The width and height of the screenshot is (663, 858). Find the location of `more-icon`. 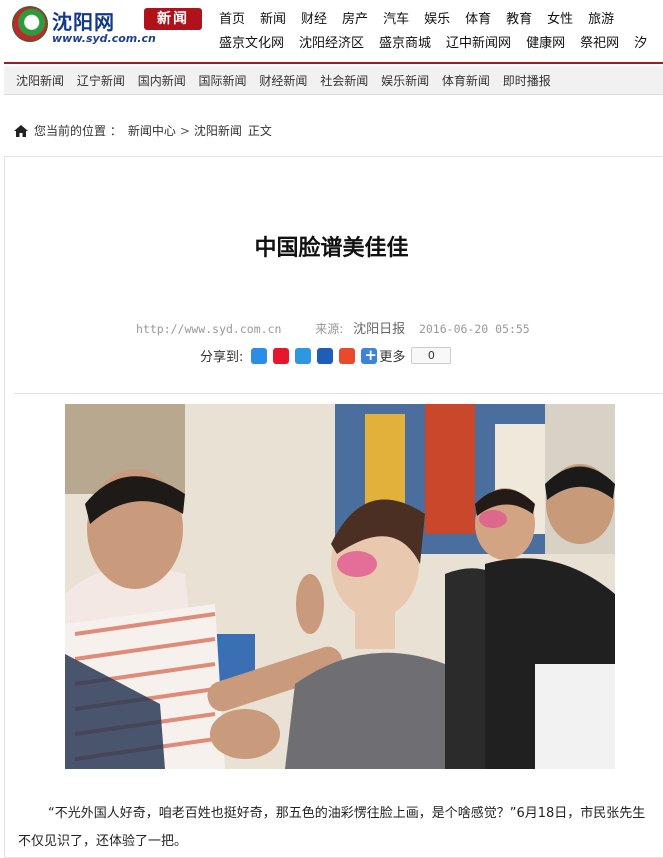

more-icon is located at coordinates (369, 355).